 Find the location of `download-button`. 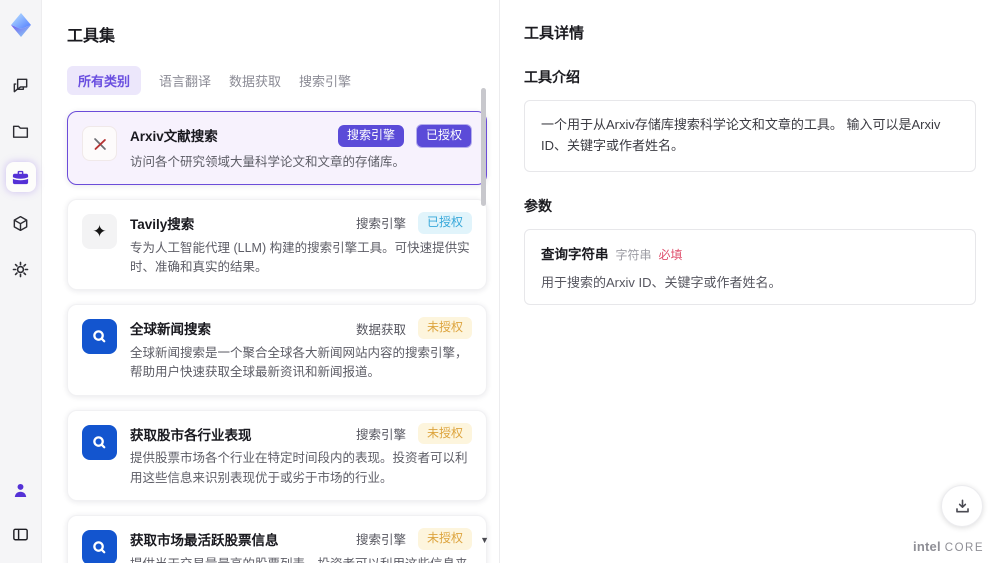

download-button is located at coordinates (962, 506).